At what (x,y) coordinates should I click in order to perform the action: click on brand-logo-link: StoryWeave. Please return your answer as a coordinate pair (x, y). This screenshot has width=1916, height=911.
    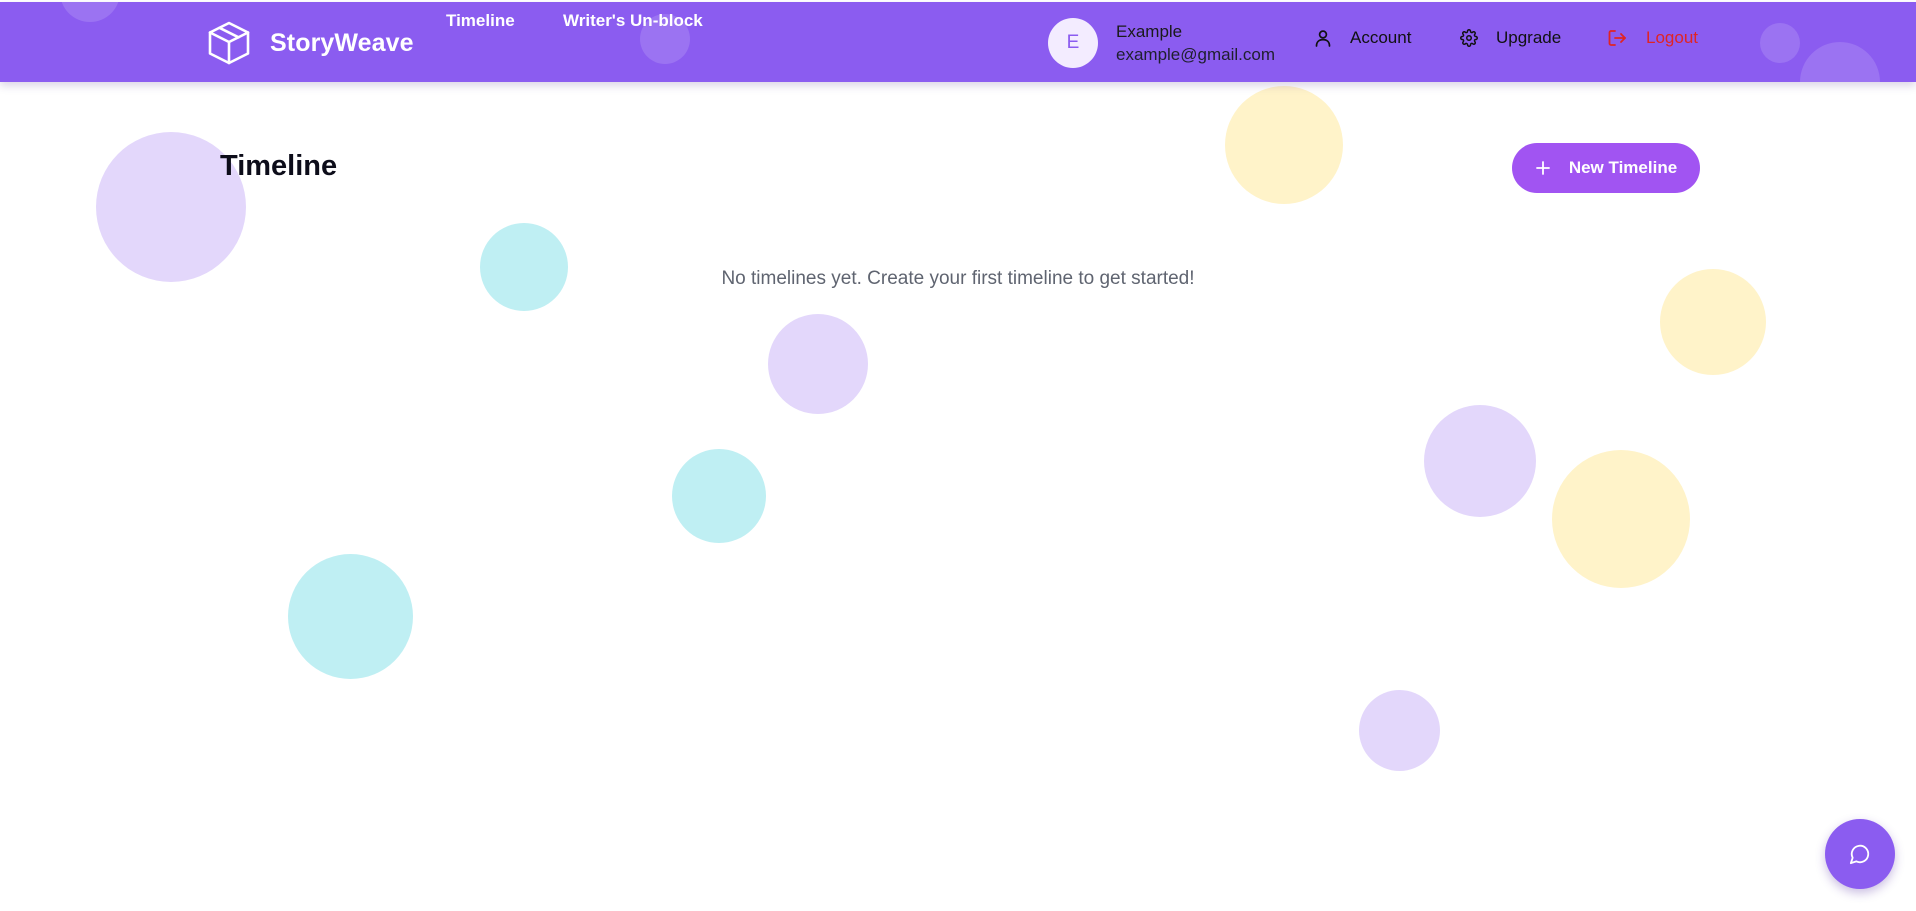
    Looking at the image, I should click on (310, 43).